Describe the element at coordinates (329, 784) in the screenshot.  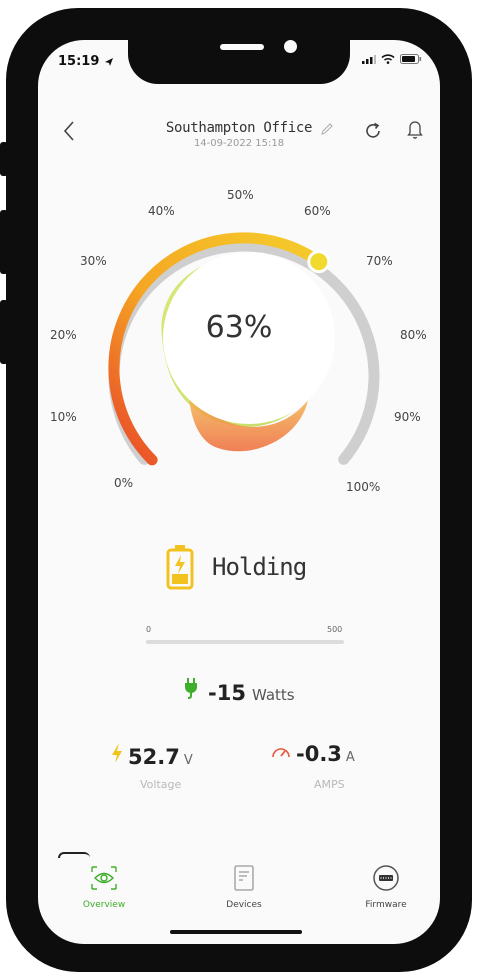
I see `current-label: AMPS` at that location.